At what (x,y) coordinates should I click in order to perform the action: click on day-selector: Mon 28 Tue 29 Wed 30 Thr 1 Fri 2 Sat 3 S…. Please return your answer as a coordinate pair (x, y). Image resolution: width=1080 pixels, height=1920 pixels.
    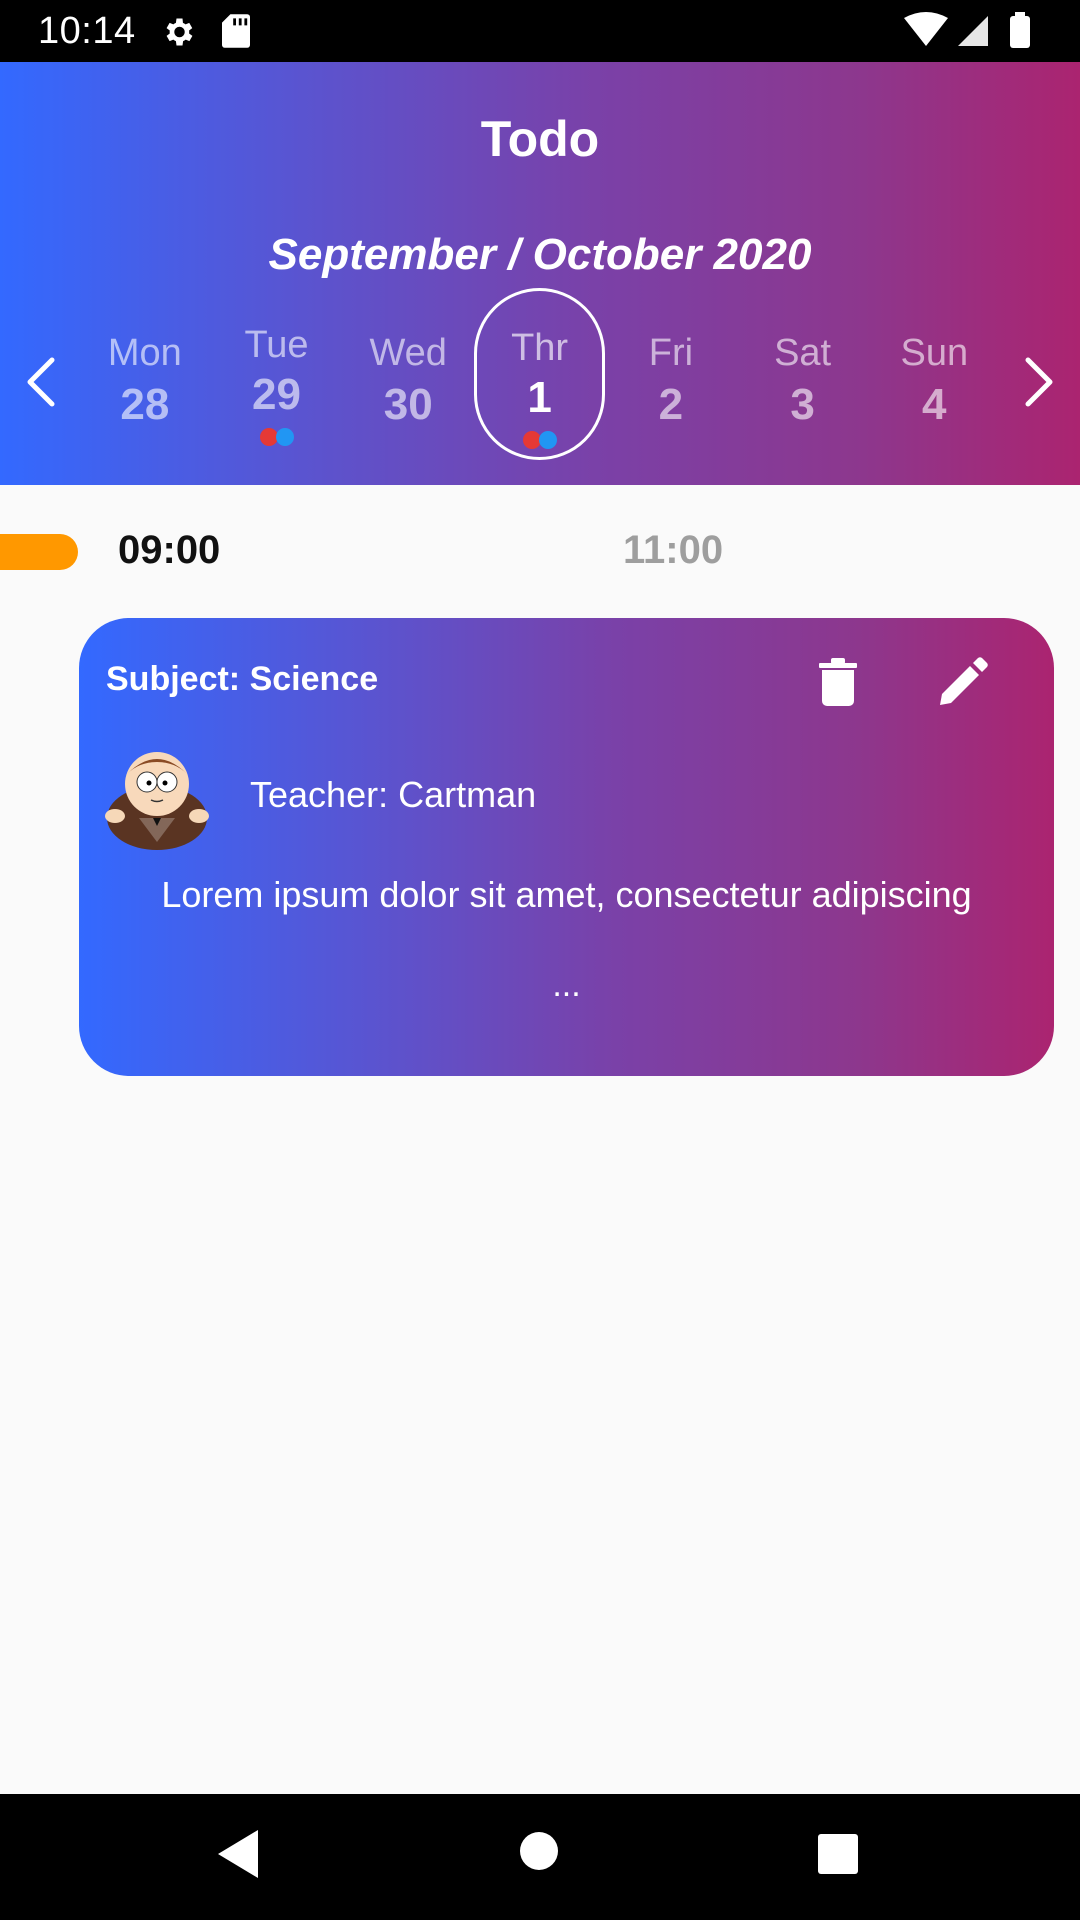
    Looking at the image, I should click on (540, 374).